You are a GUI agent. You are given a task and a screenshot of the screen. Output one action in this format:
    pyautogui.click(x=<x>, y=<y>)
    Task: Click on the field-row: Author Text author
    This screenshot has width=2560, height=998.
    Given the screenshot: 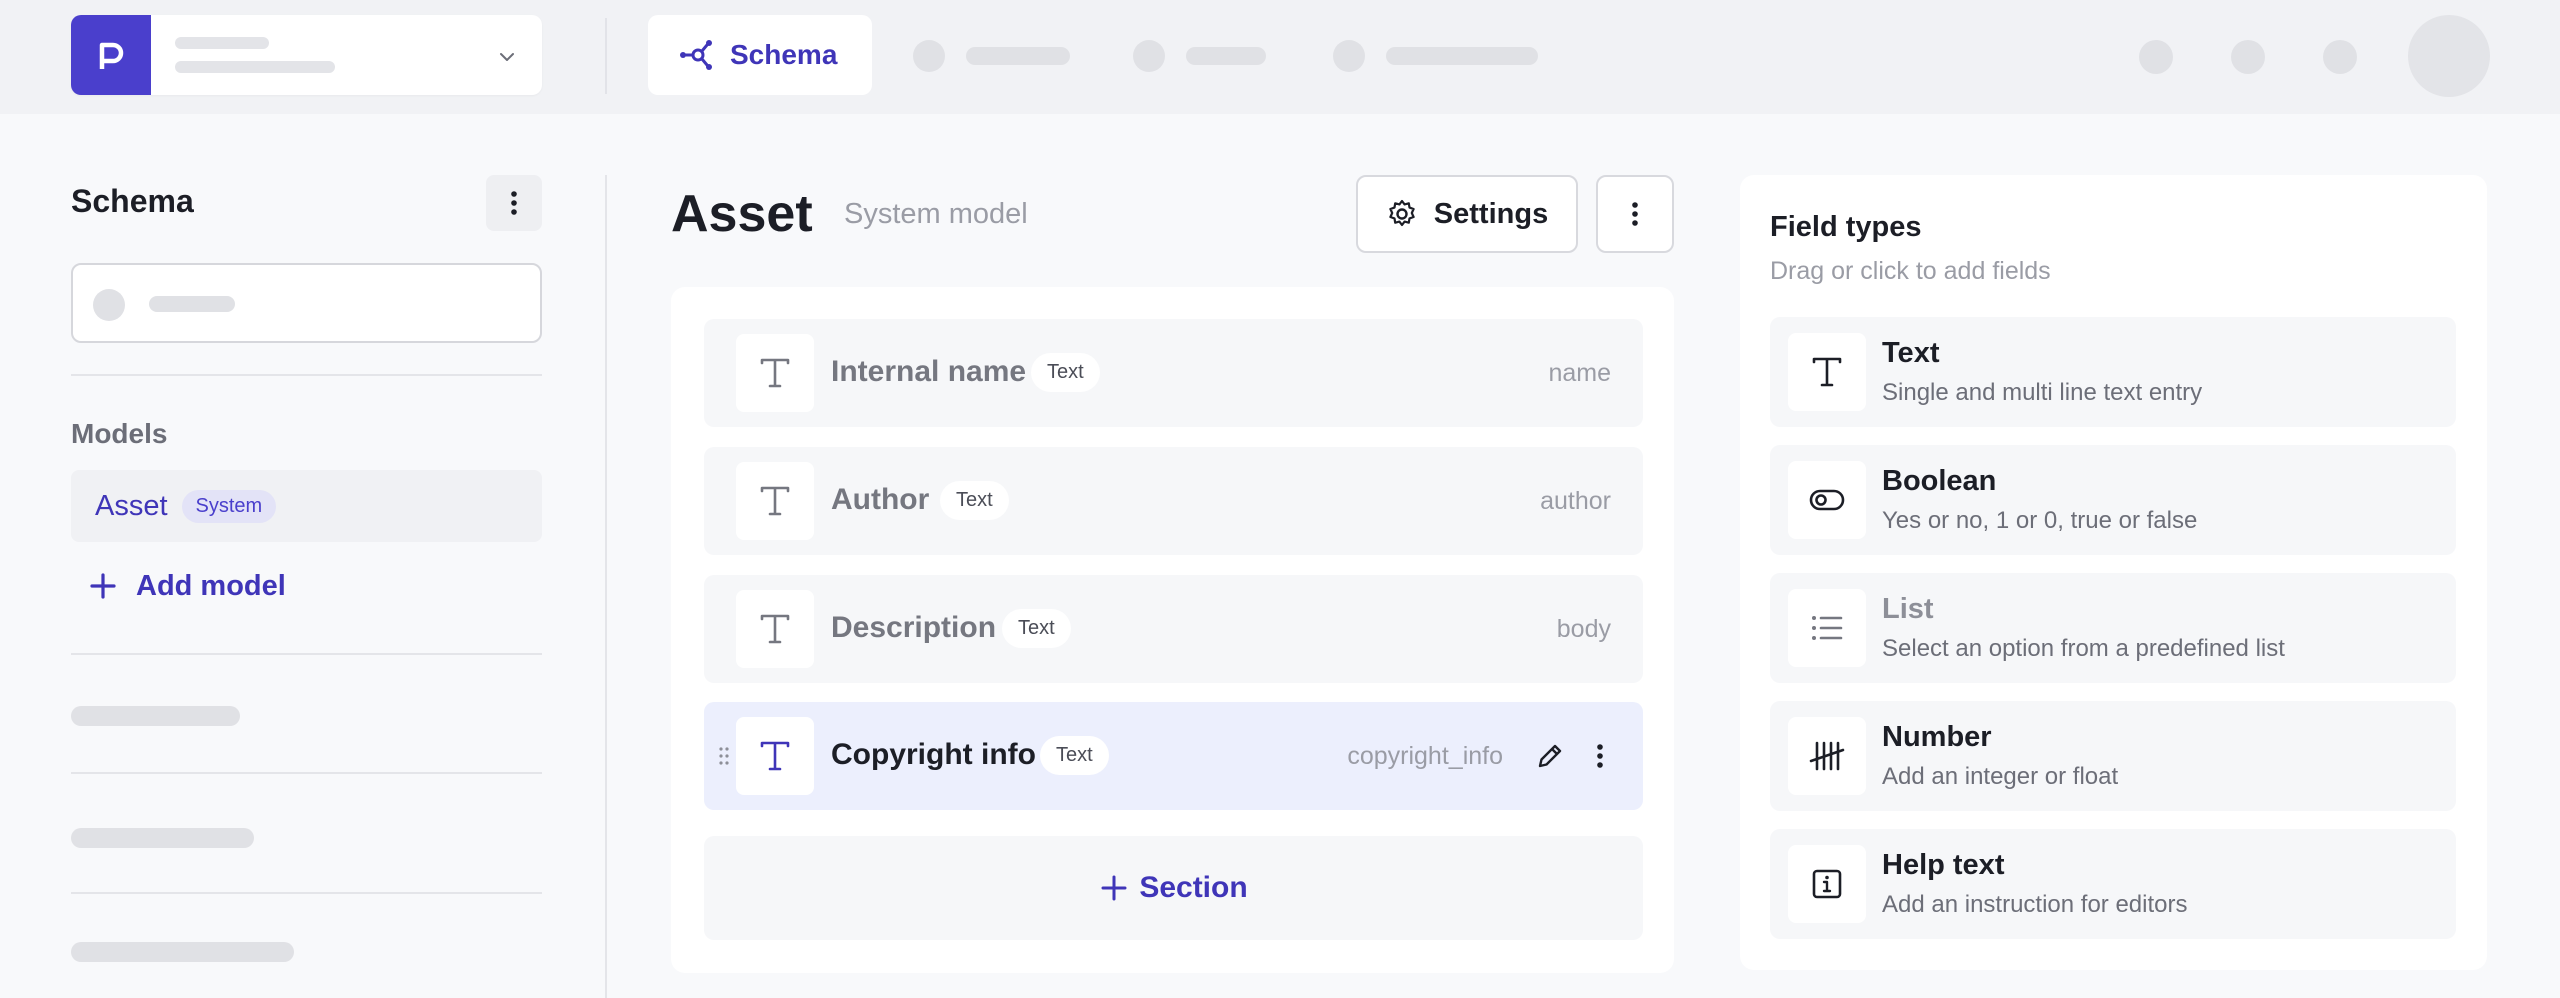 What is the action you would take?
    pyautogui.click(x=1173, y=501)
    